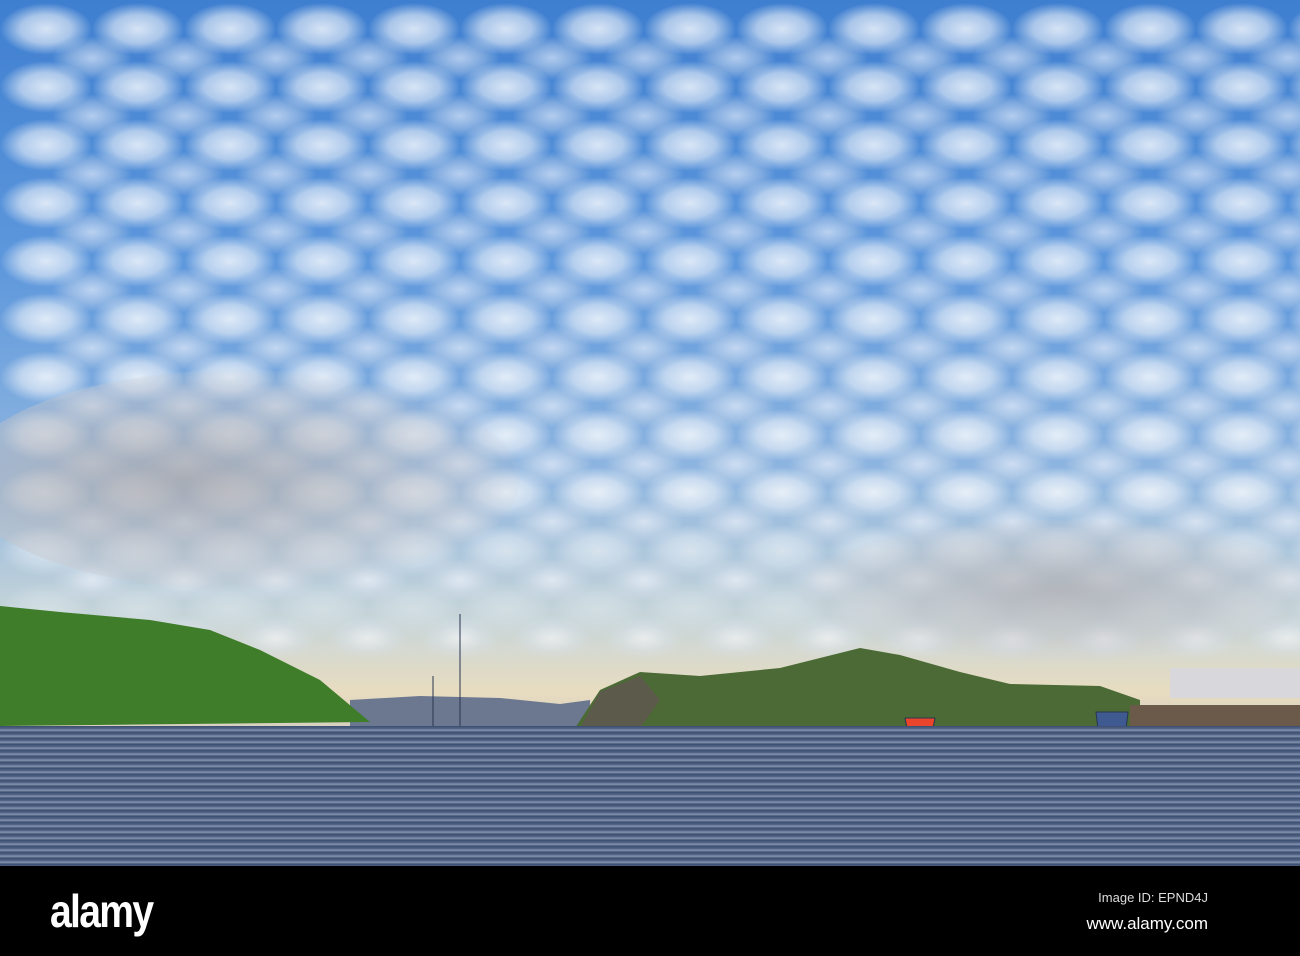 This screenshot has width=1300, height=956. What do you see at coordinates (185, 666) in the screenshot?
I see `left-headland` at bounding box center [185, 666].